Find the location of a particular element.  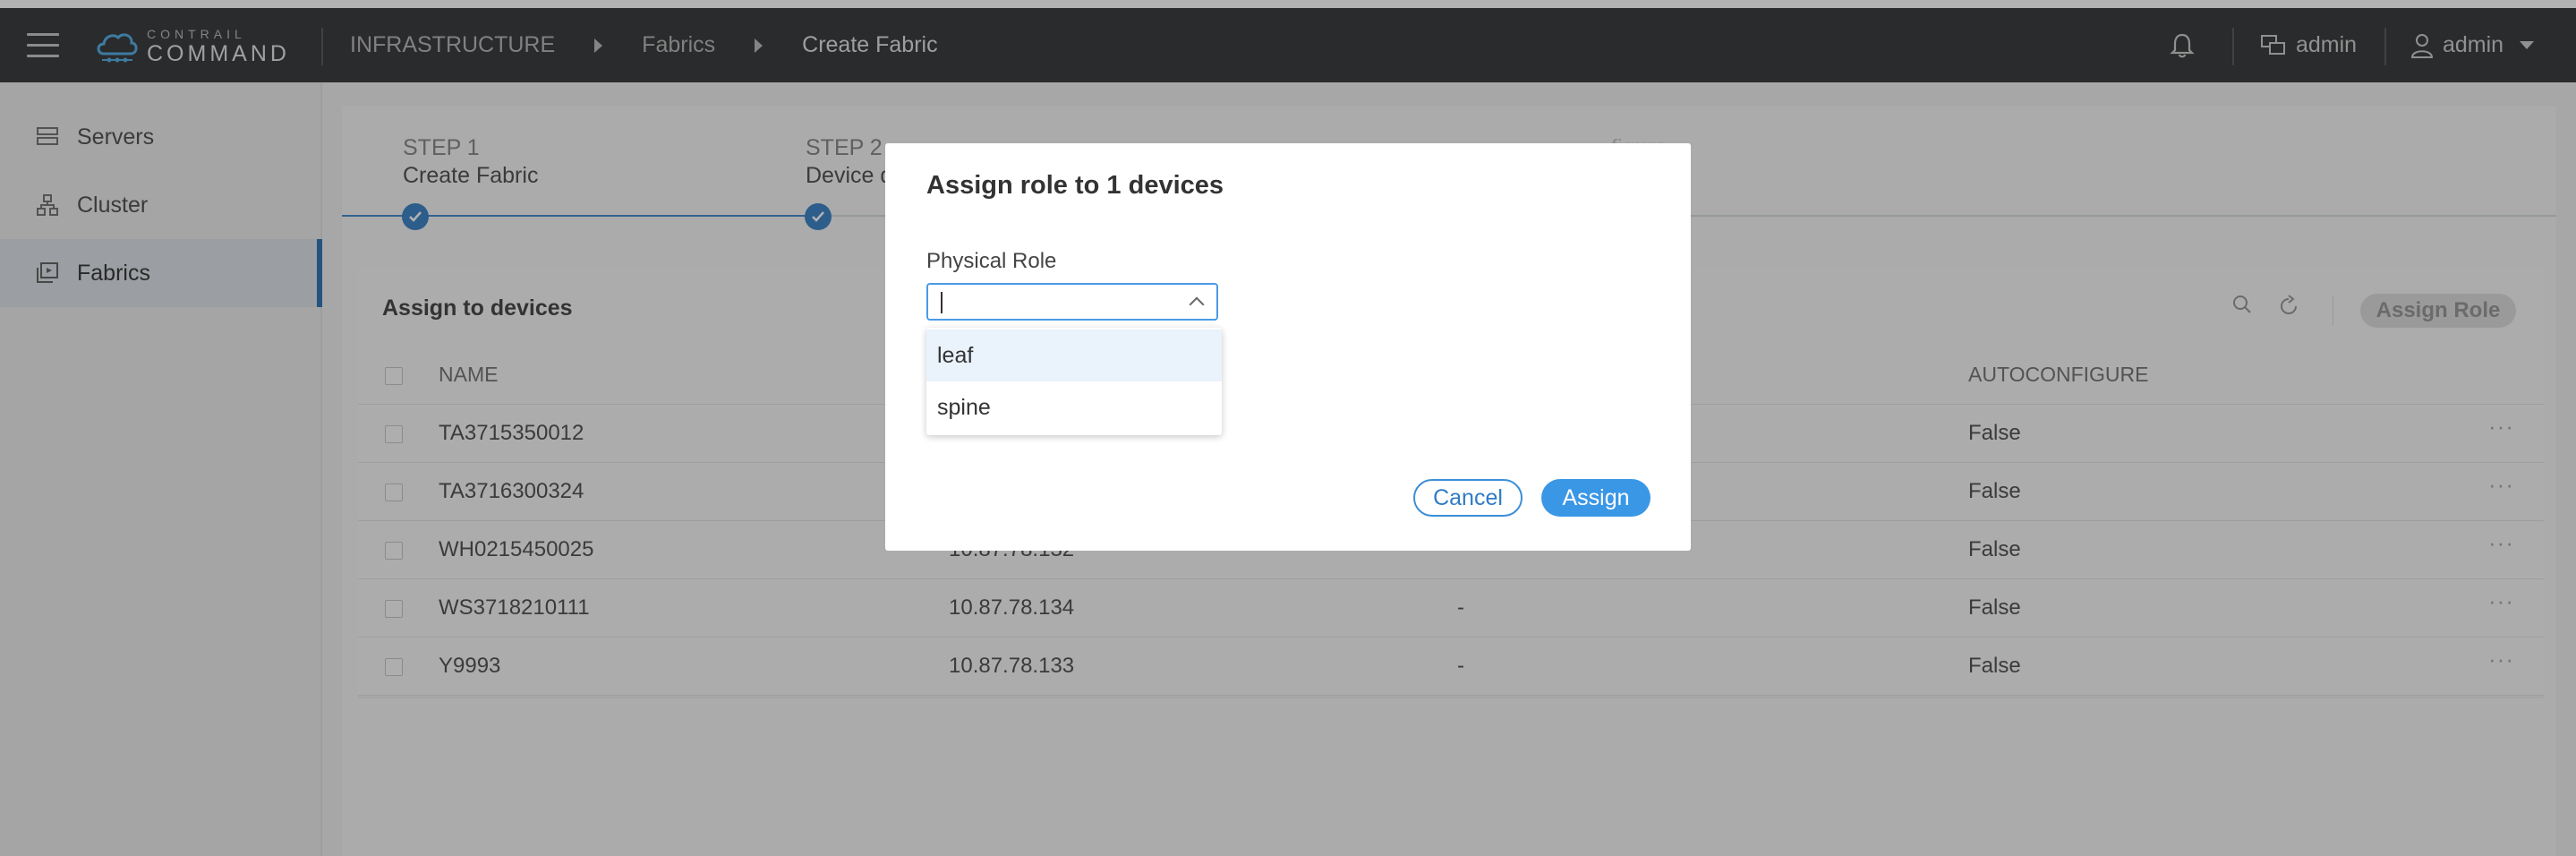

chevron-up-icon is located at coordinates (1197, 304).